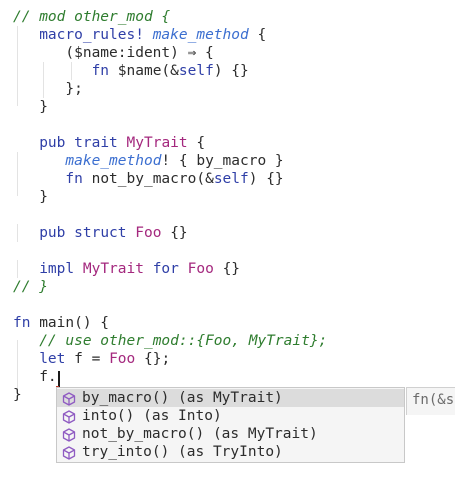  I want to click on code-line: };, so click(48, 89).